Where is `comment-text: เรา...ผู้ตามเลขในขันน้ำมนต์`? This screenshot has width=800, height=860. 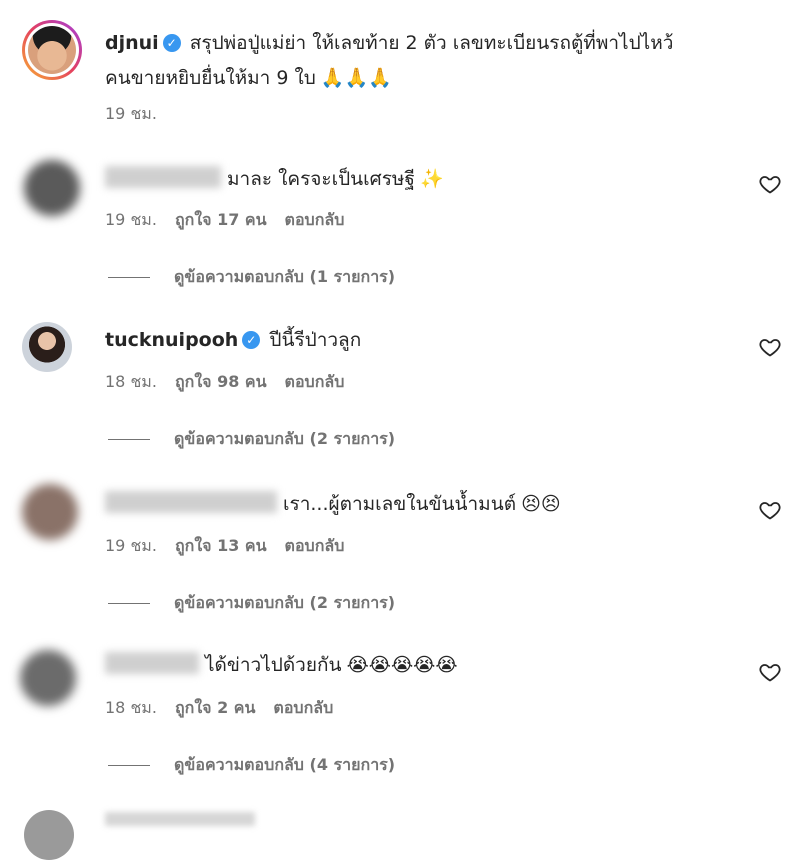 comment-text: เรา...ผู้ตามเลขในขันน้ำมนต์ is located at coordinates (400, 504).